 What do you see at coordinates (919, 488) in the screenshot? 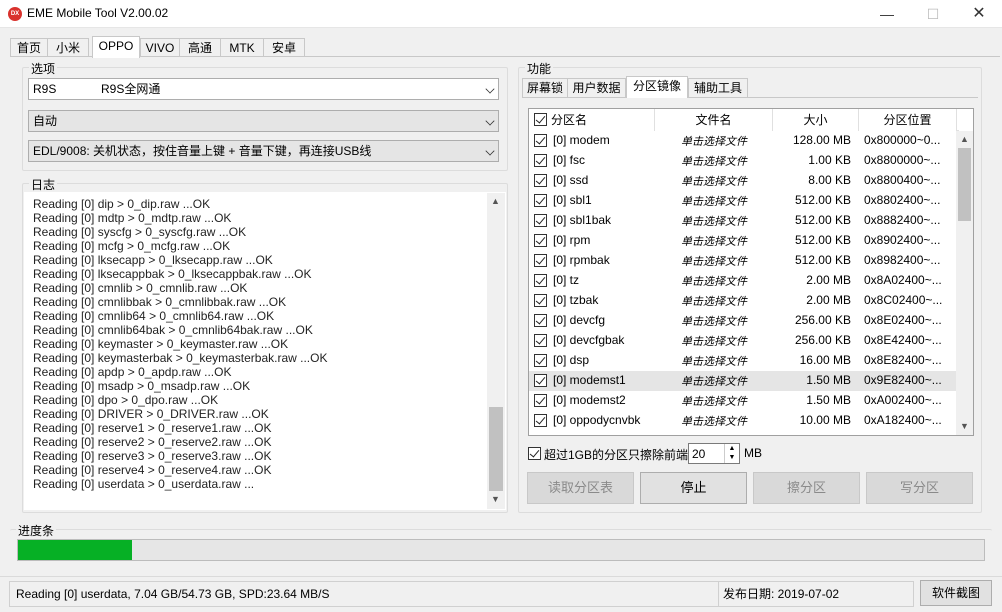
I see `write-partition-button: 写分区` at bounding box center [919, 488].